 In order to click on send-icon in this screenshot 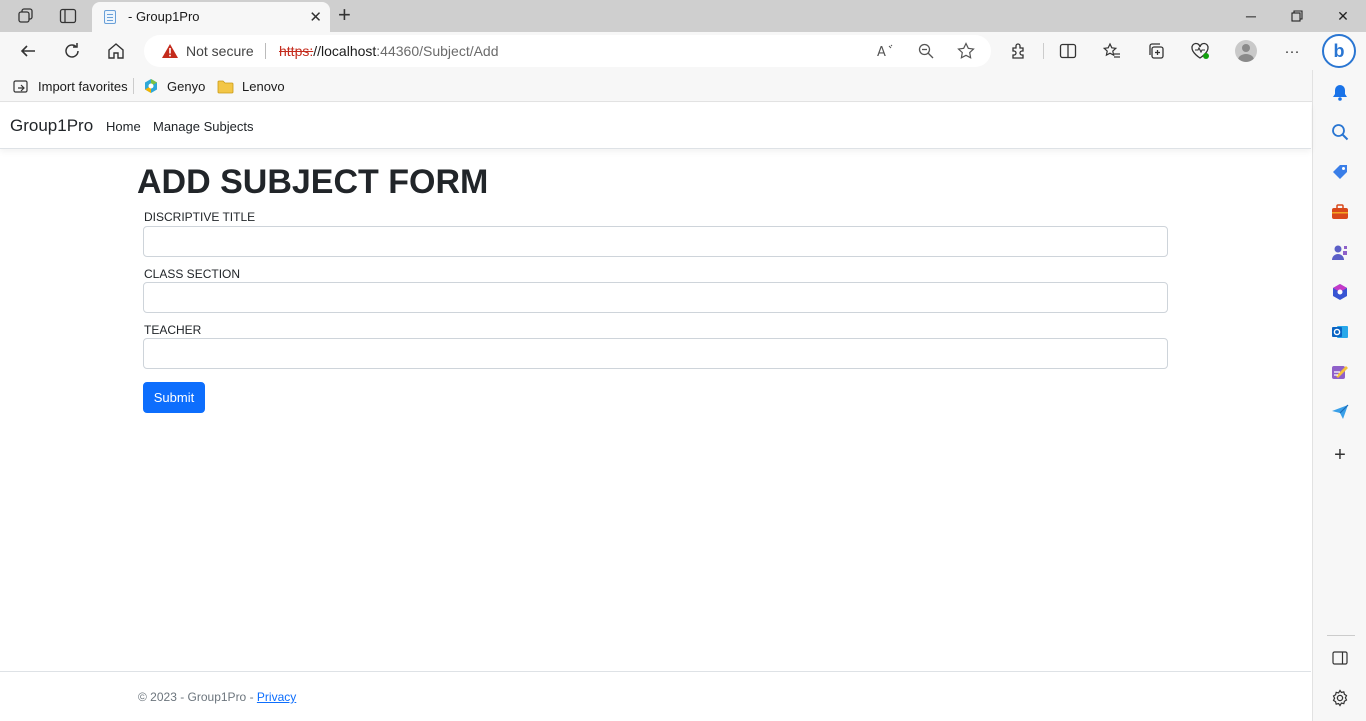, I will do `click(1340, 412)`.